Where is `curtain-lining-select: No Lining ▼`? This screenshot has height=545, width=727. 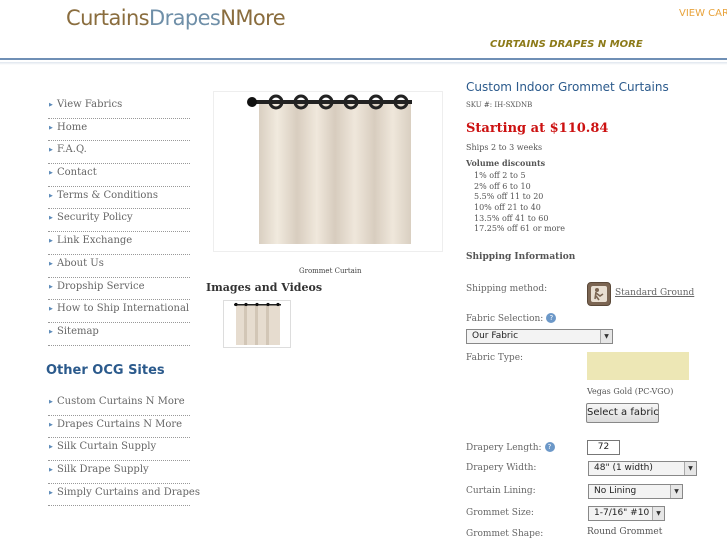
curtain-lining-select: No Lining ▼ is located at coordinates (635, 491).